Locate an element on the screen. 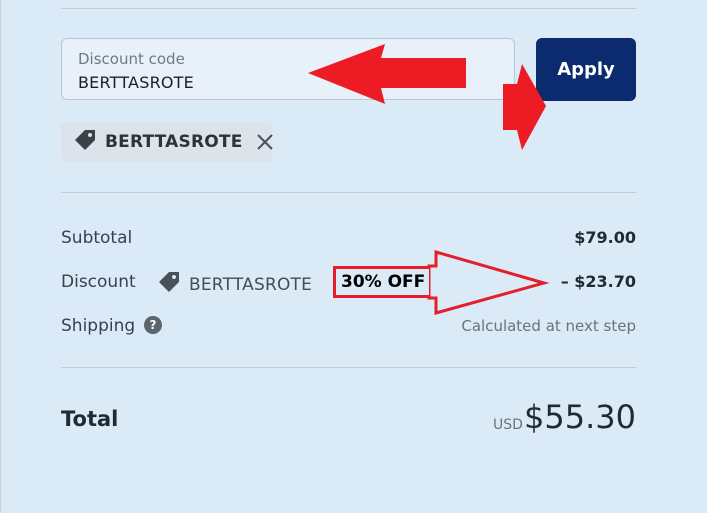  promo-annotation-label: 30% OFF is located at coordinates (381, 282).